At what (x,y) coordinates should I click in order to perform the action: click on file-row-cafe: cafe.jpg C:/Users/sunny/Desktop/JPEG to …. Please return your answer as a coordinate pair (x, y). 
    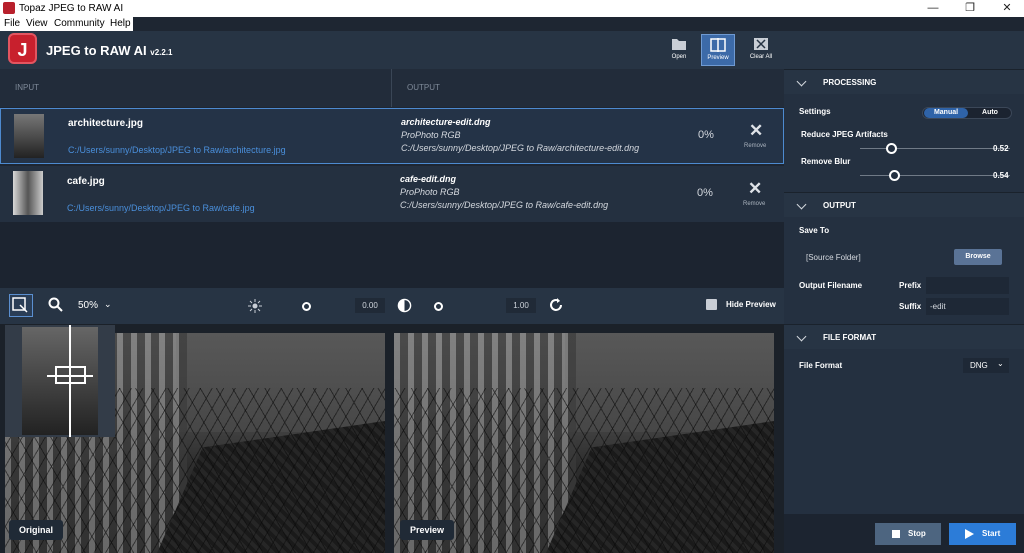
    Looking at the image, I should click on (392, 194).